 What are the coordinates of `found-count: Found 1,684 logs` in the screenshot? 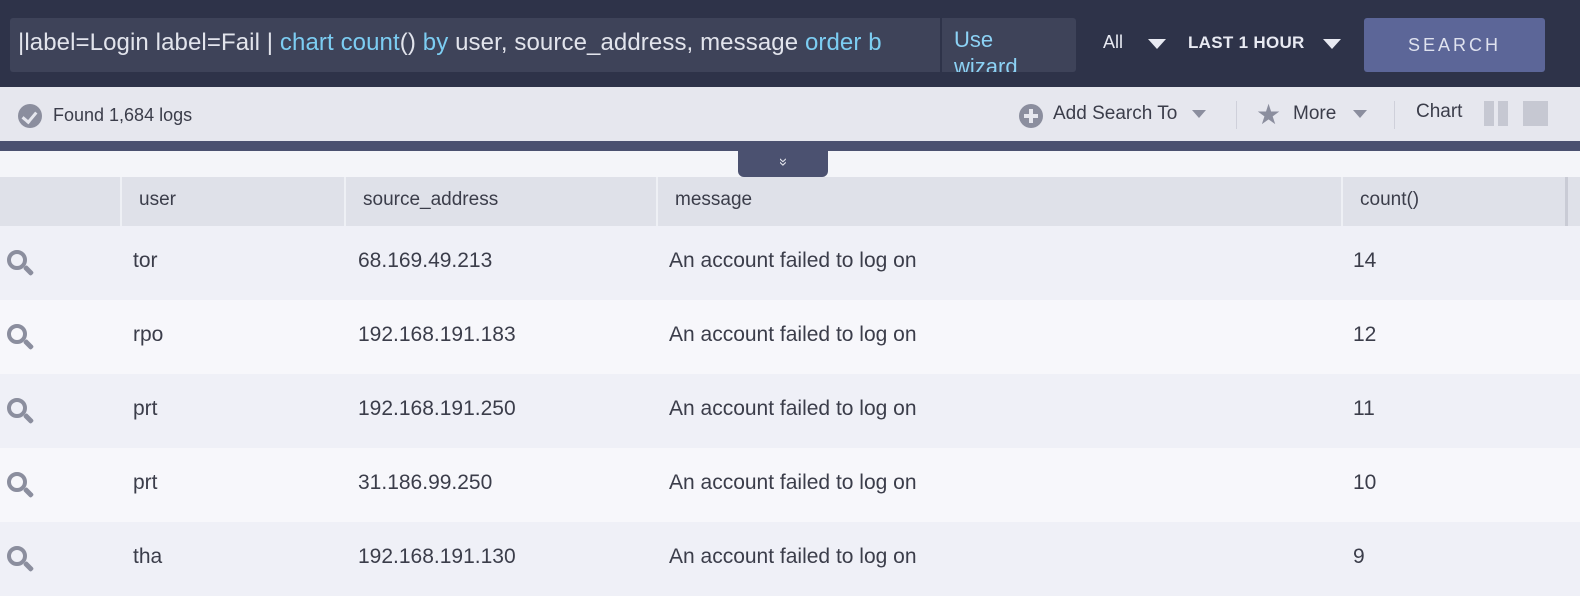 It's located at (123, 115).